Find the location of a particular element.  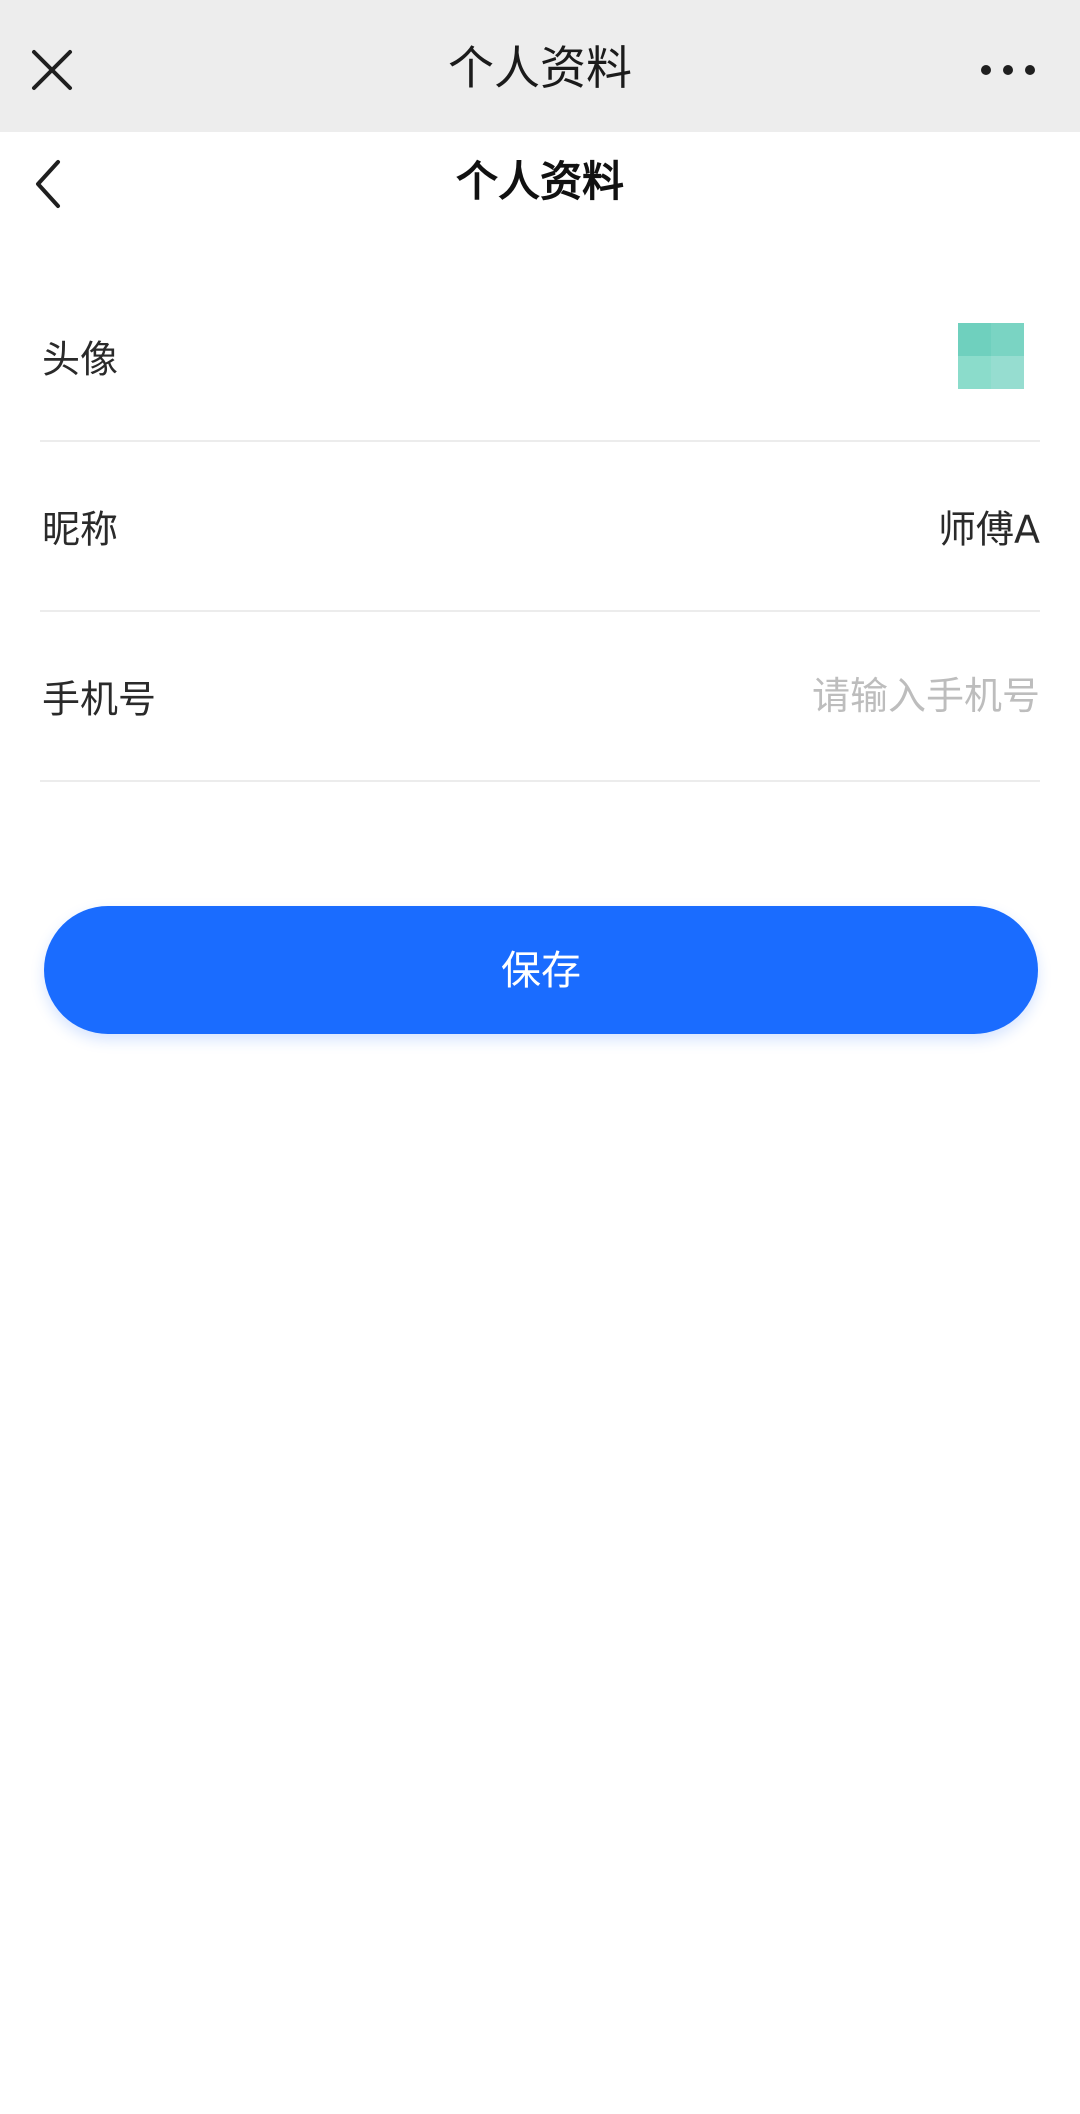

more-icon is located at coordinates (1008, 70).